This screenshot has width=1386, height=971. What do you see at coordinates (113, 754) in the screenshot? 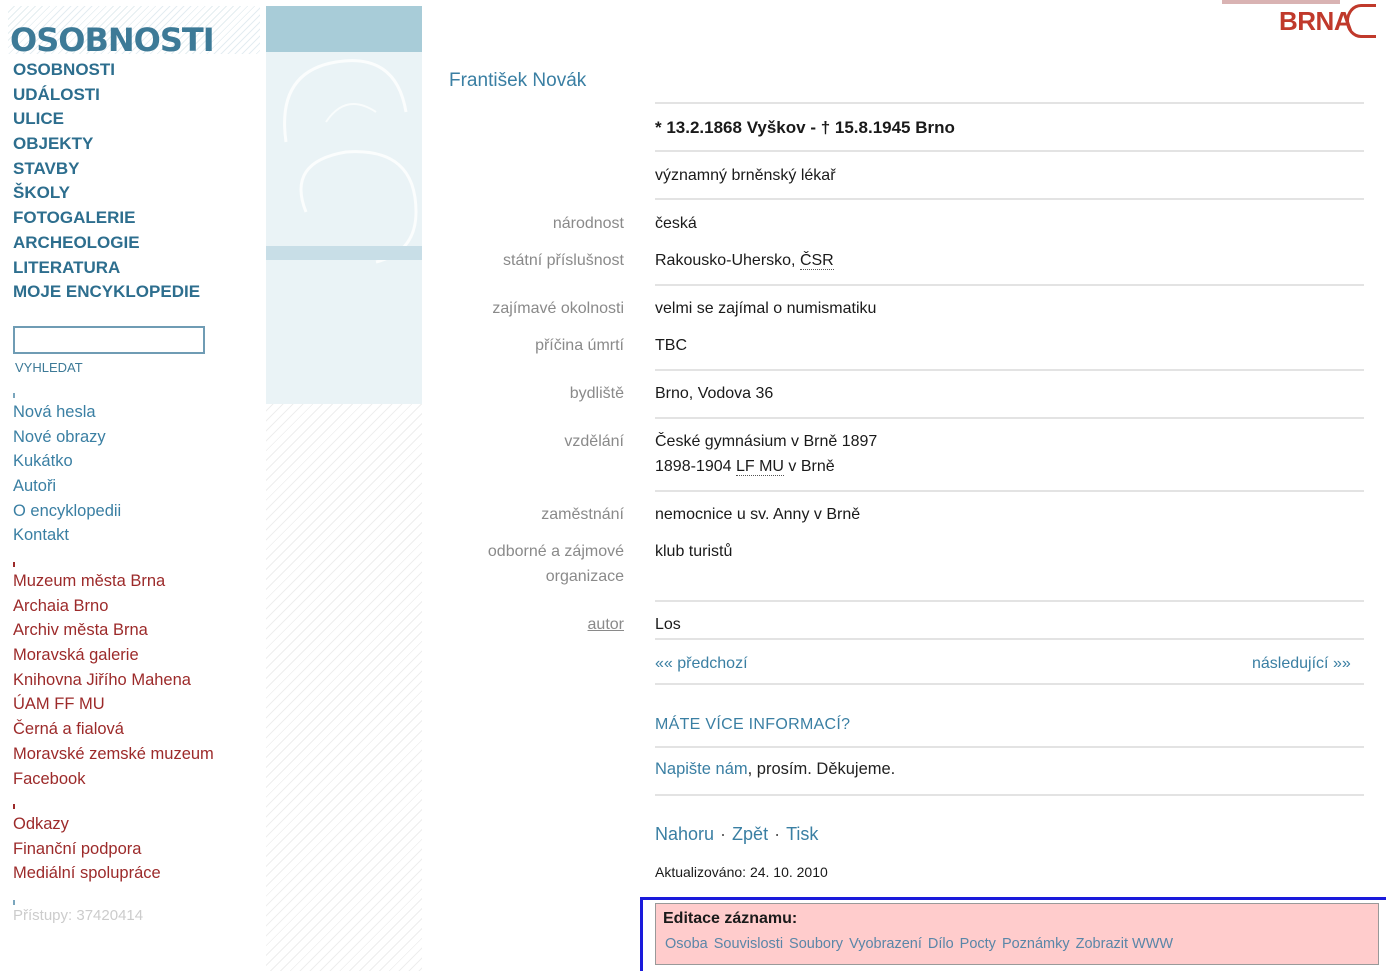
I see `link-moravske-zemske-muzeum: Moravské zemské muzeum` at bounding box center [113, 754].